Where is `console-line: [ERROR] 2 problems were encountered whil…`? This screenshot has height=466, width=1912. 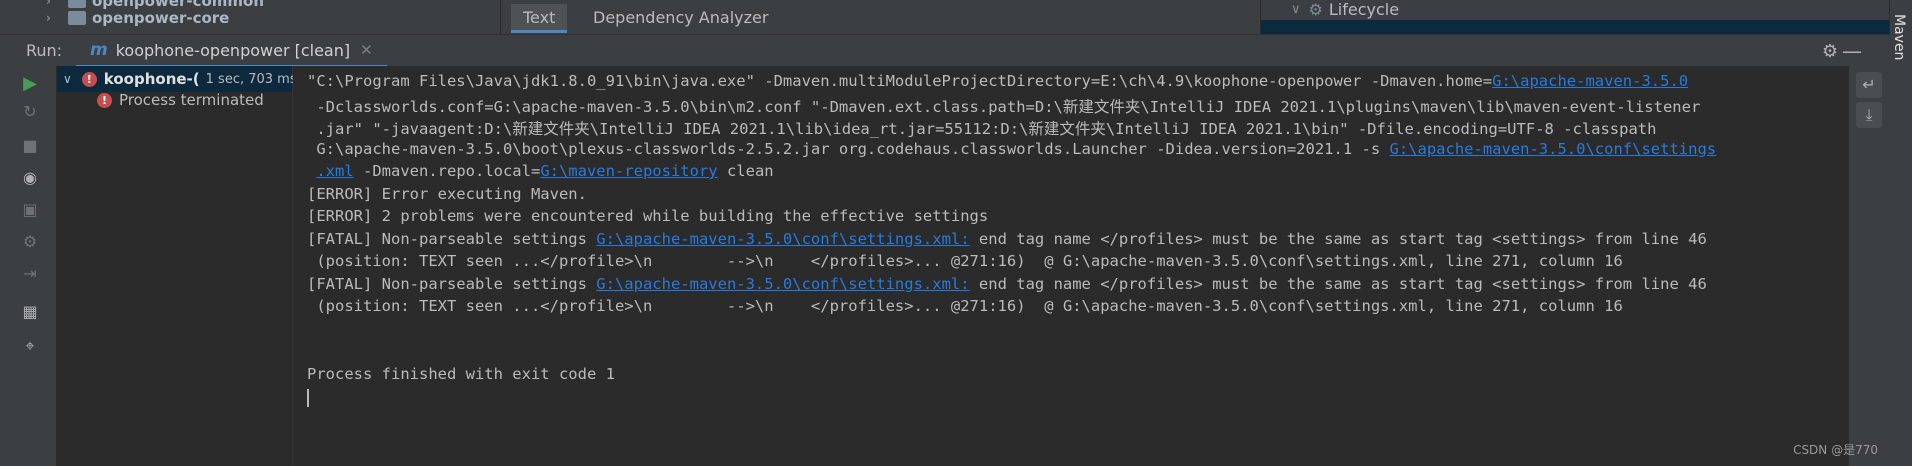
console-line: [ERROR] 2 problems were encountered whil… is located at coordinates (647, 216).